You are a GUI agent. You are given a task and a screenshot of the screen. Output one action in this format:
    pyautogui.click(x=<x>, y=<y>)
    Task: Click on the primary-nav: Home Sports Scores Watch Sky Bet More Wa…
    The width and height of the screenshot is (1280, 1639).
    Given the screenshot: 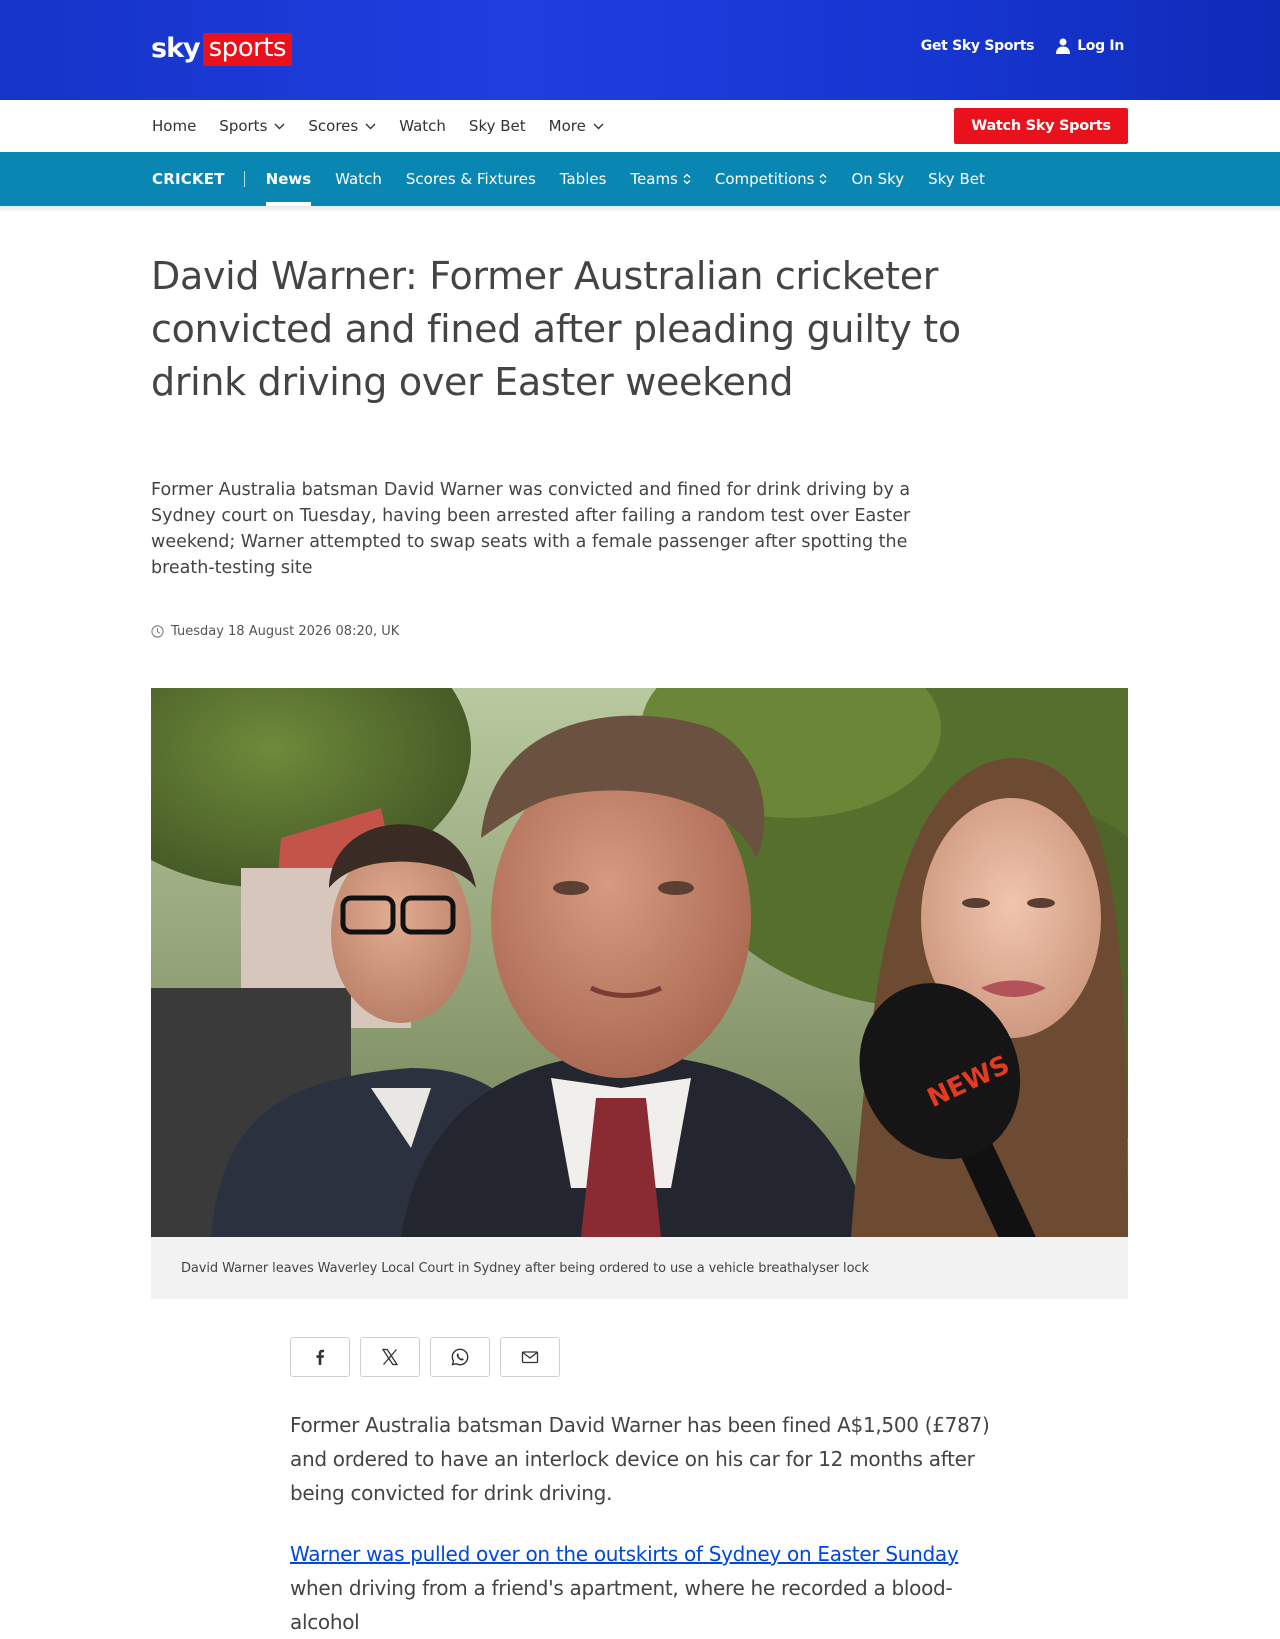 What is the action you would take?
    pyautogui.click(x=640, y=126)
    